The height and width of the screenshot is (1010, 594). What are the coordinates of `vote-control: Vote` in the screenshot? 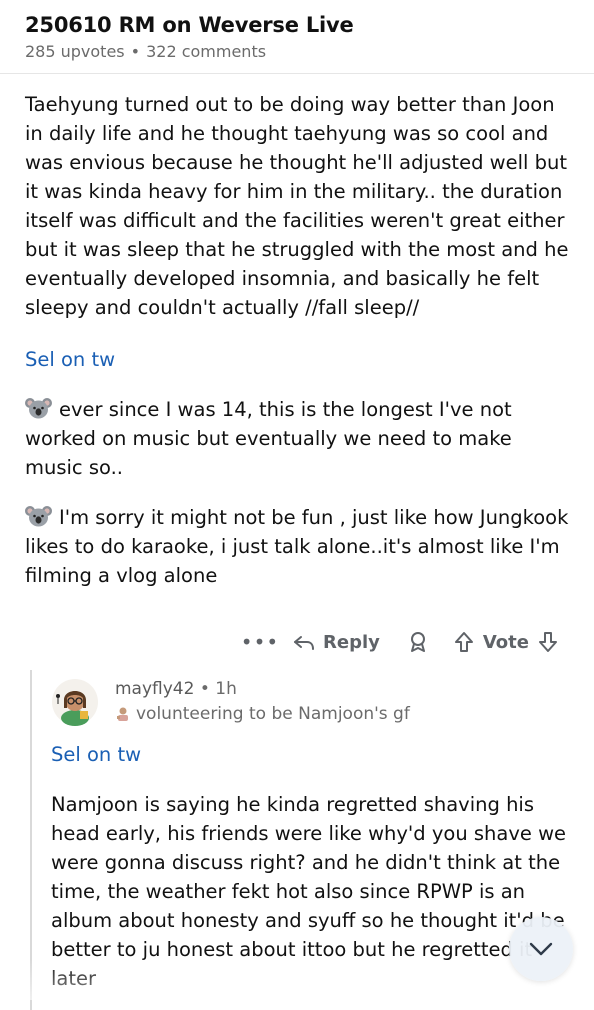 It's located at (506, 642).